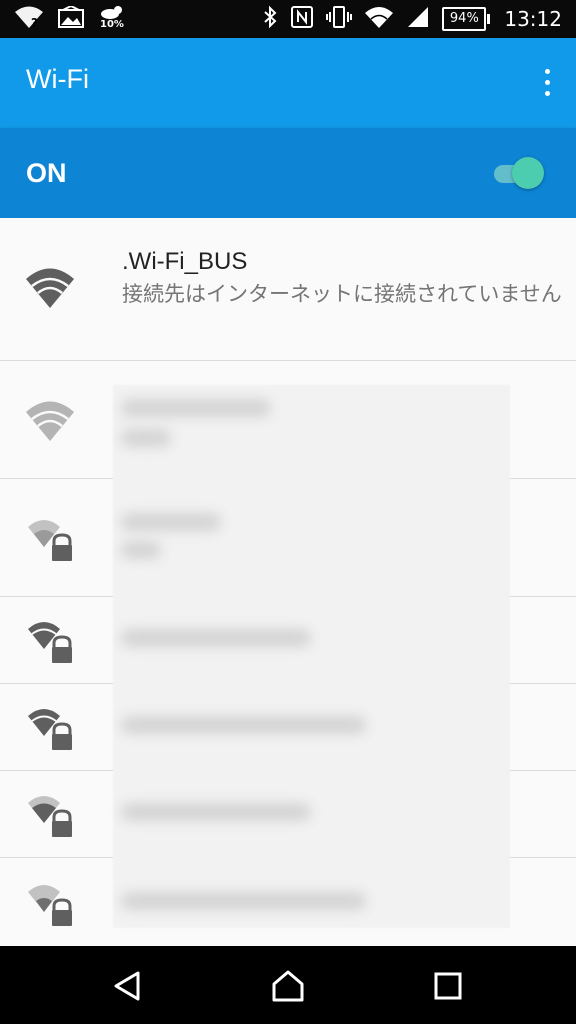 This screenshot has width=576, height=1024. Describe the element at coordinates (46, 173) in the screenshot. I see `switch-label: ON` at that location.